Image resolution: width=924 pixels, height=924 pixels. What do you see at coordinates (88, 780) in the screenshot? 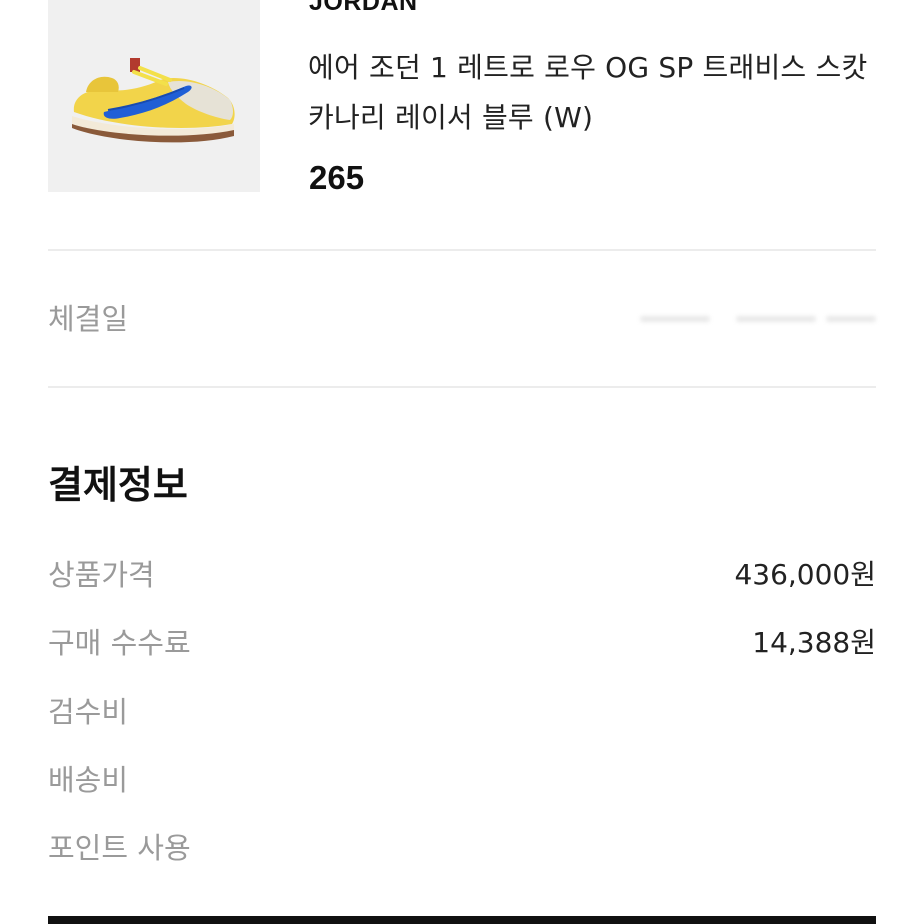
I see `row-label-shipping-fee: 배송비` at bounding box center [88, 780].